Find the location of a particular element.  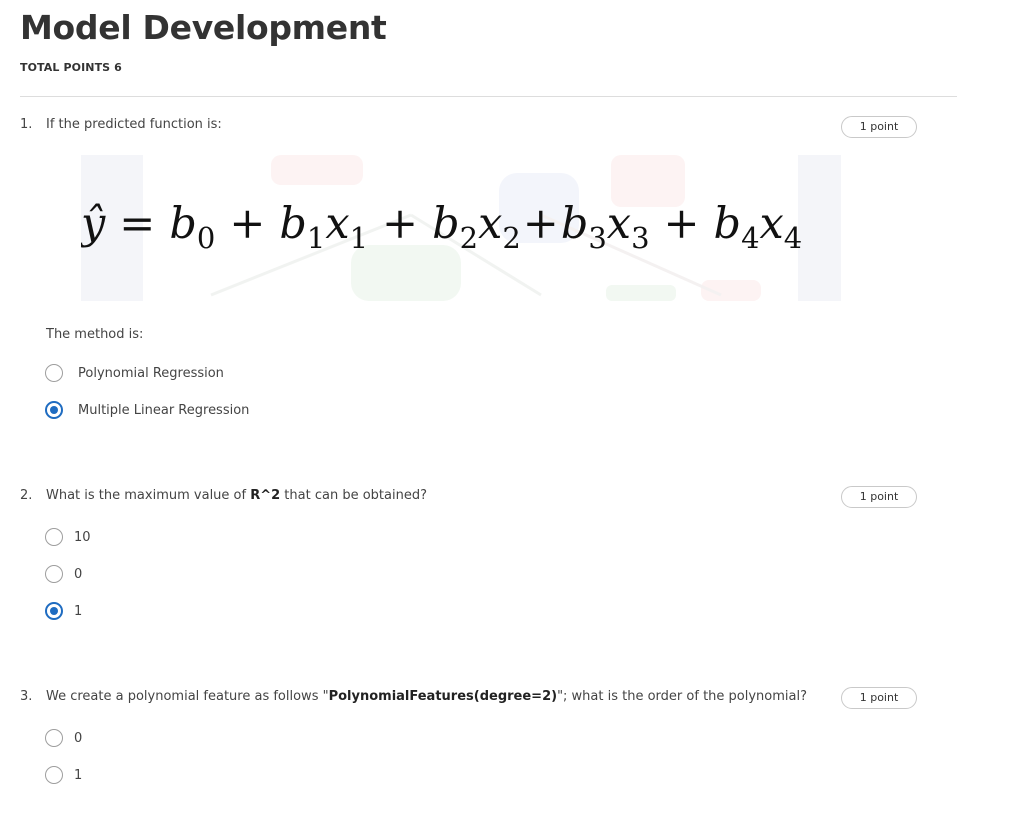

option-label: Multiple Linear Regression is located at coordinates (164, 410).